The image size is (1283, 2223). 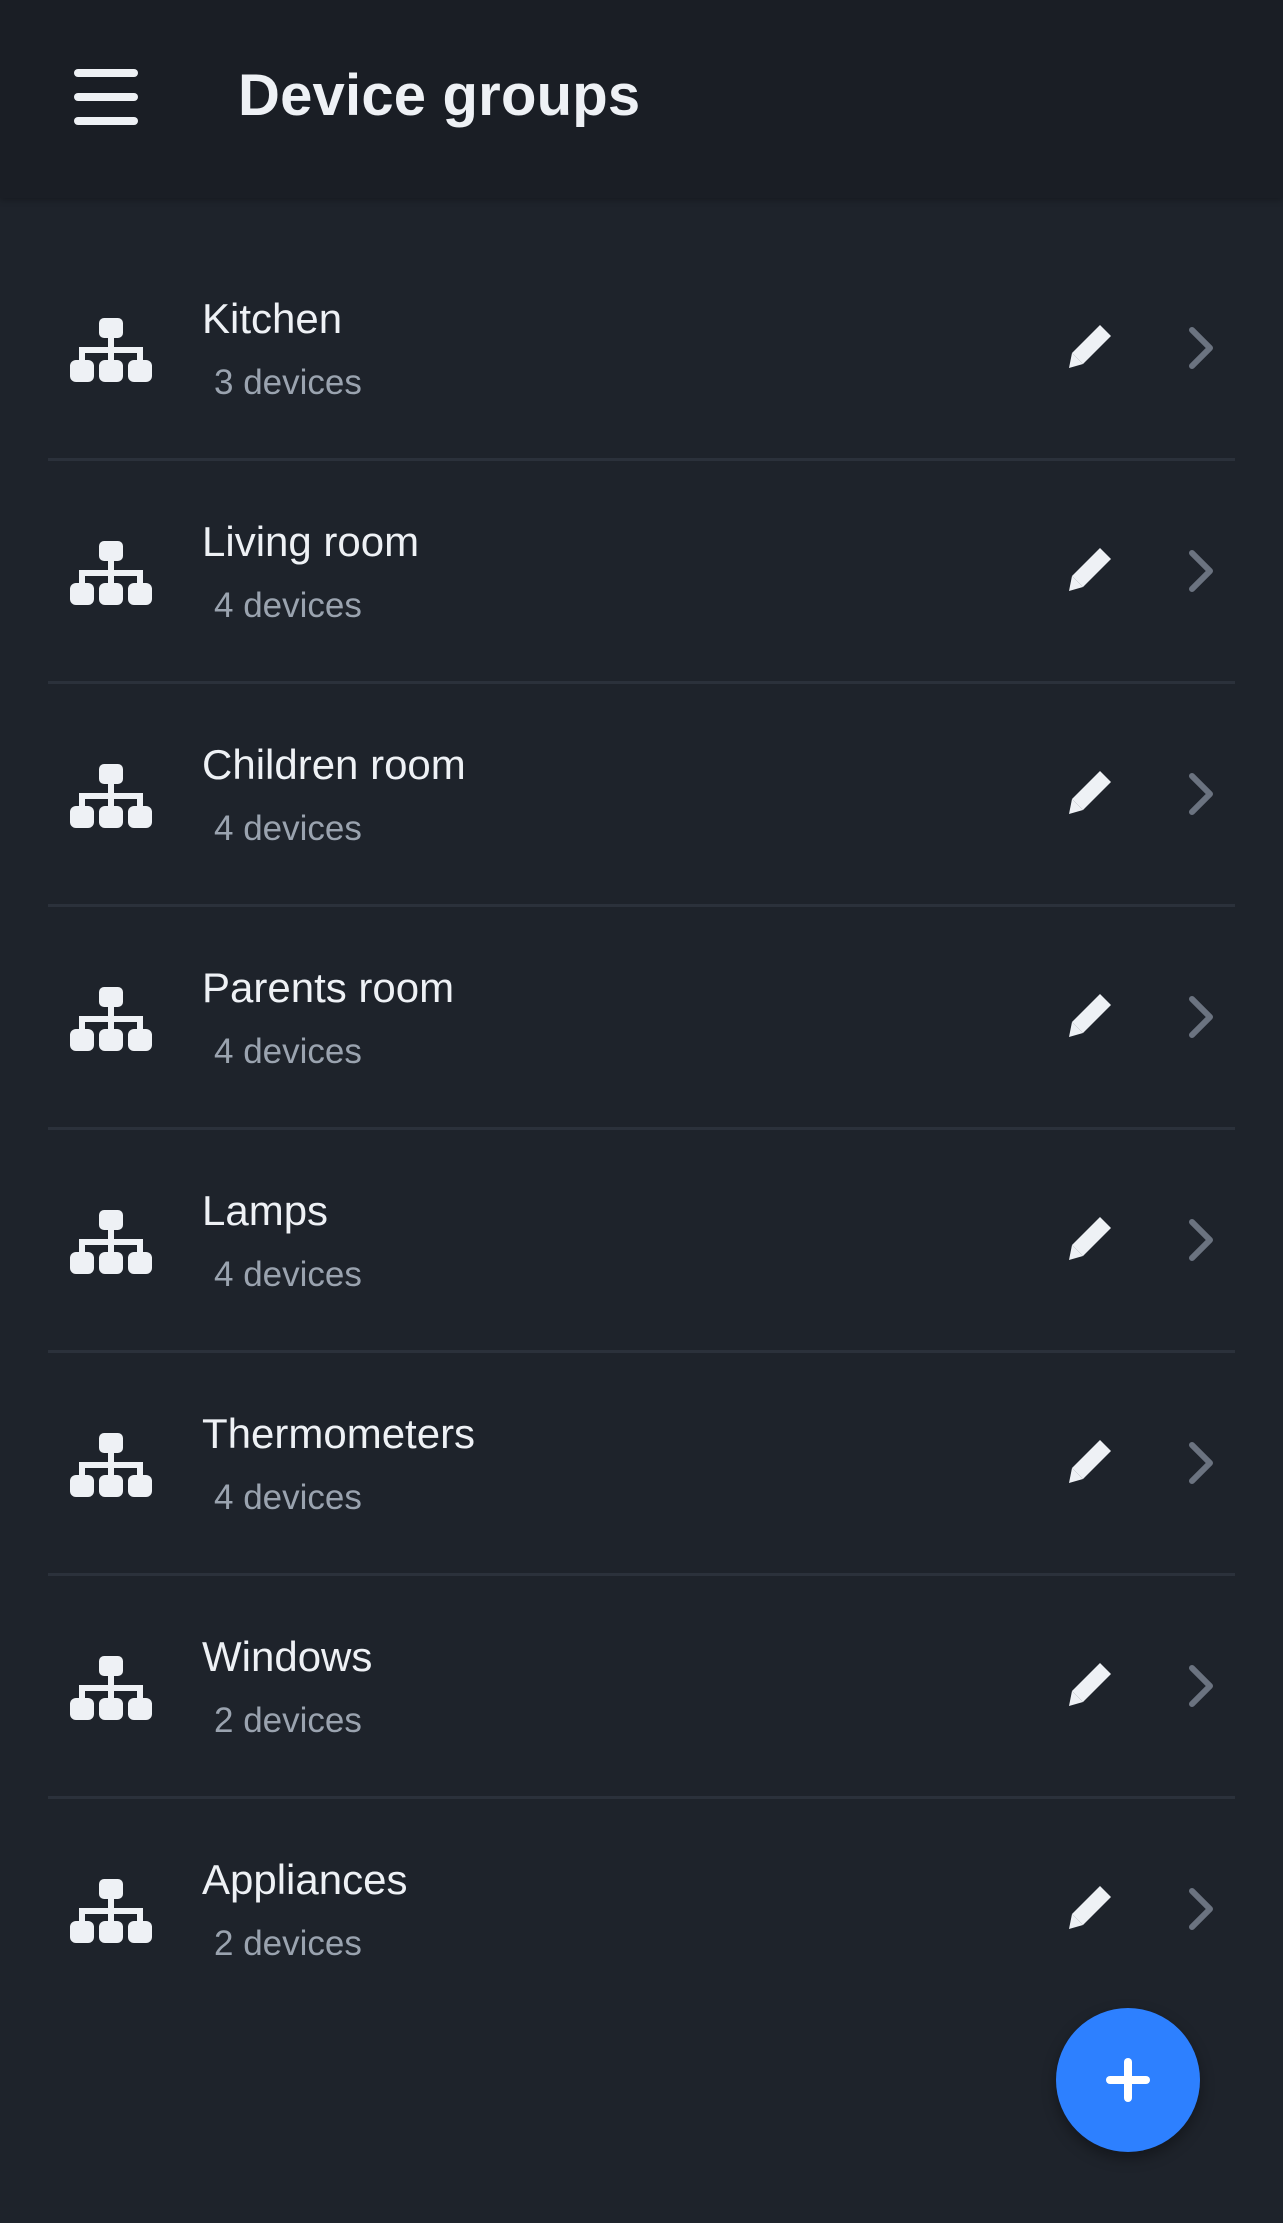 What do you see at coordinates (334, 764) in the screenshot?
I see `group-name: Children room` at bounding box center [334, 764].